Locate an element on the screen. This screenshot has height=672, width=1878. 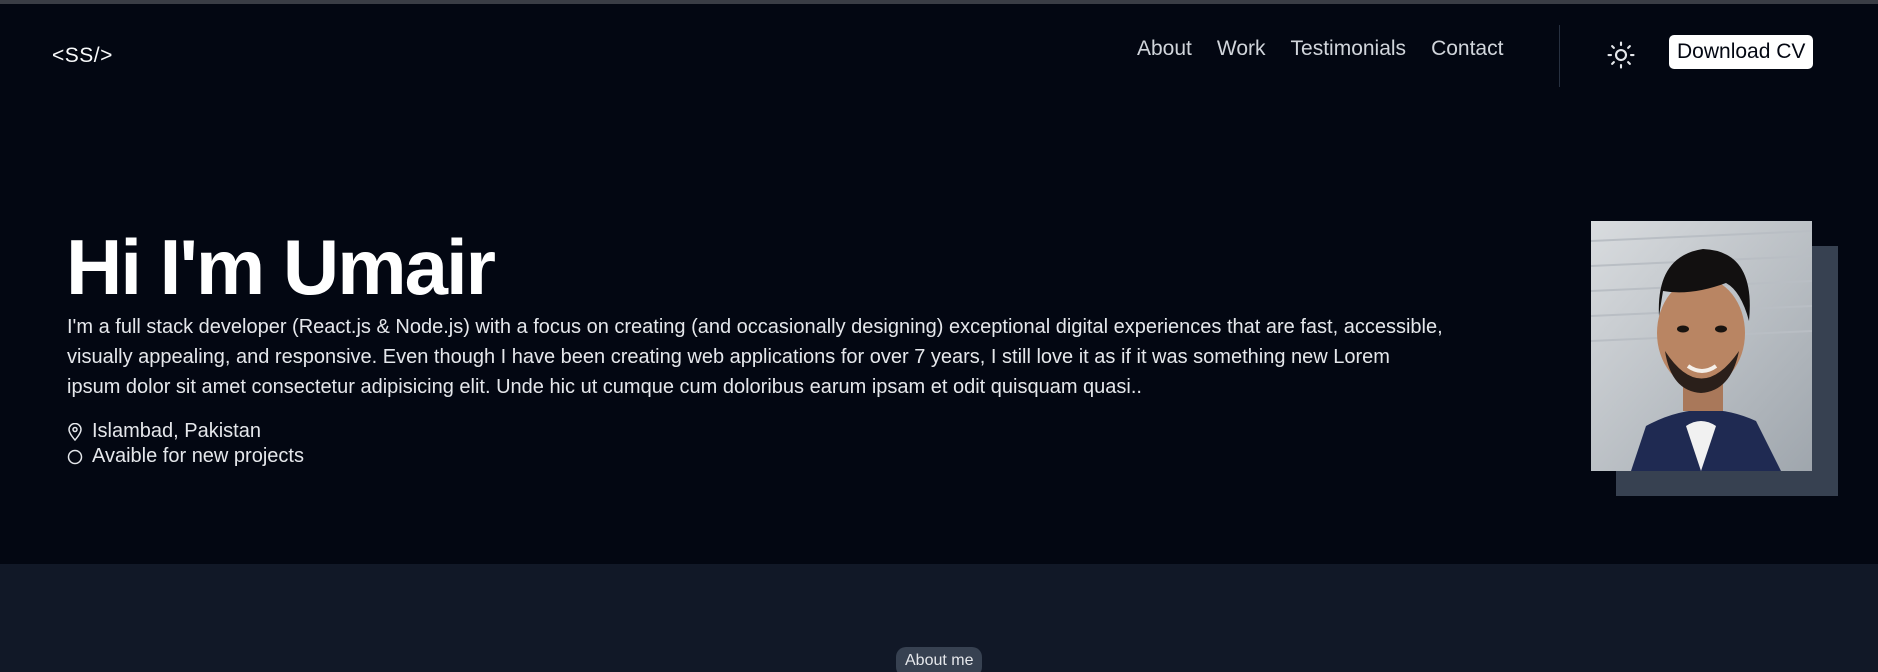
about-me-badge: About me is located at coordinates (939, 659).